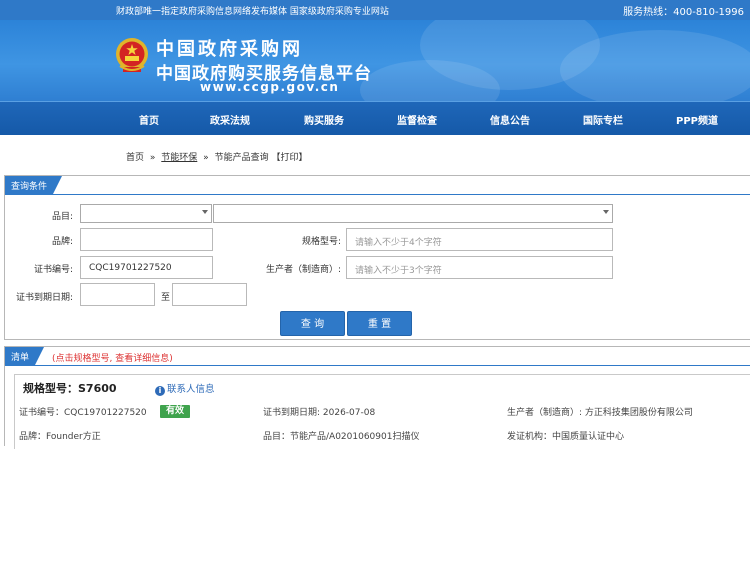 The image size is (750, 567). What do you see at coordinates (603, 119) in the screenshot?
I see `nav-item-international: 国际专栏` at bounding box center [603, 119].